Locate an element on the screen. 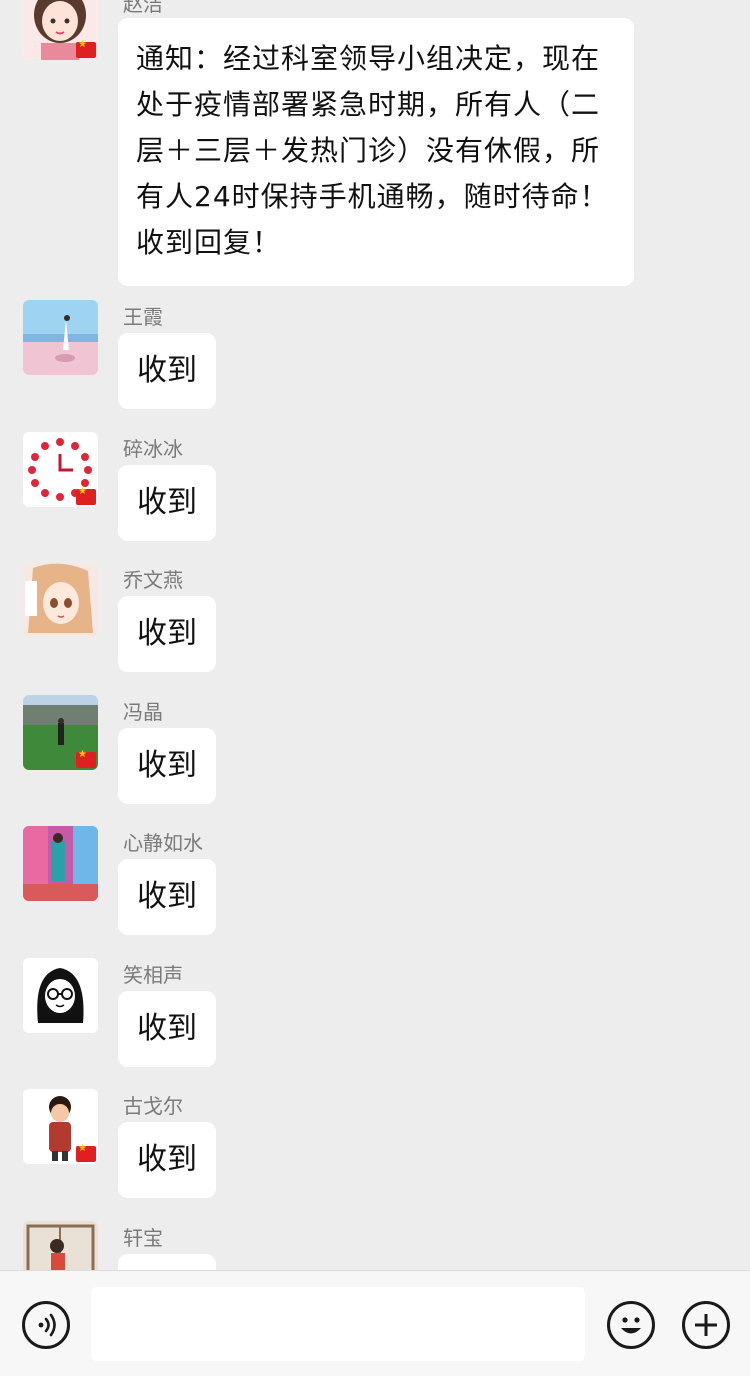 The width and height of the screenshot is (750, 1376). sender-name: 心静如水 is located at coordinates (163, 843).